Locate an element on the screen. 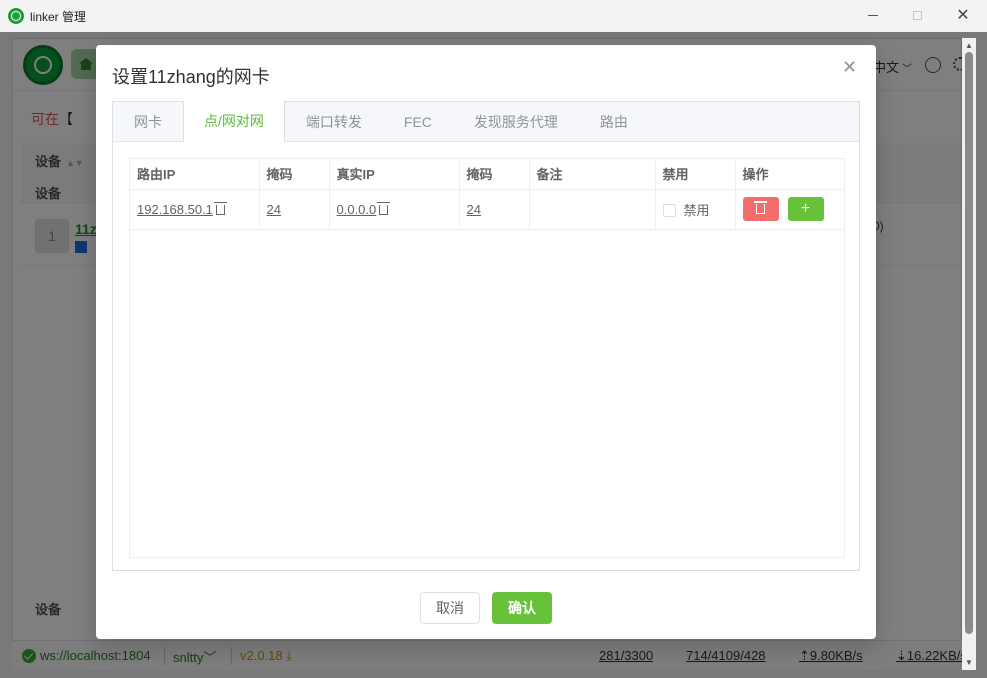 The width and height of the screenshot is (987, 678). header-mask-2: 掩码 is located at coordinates (494, 174).